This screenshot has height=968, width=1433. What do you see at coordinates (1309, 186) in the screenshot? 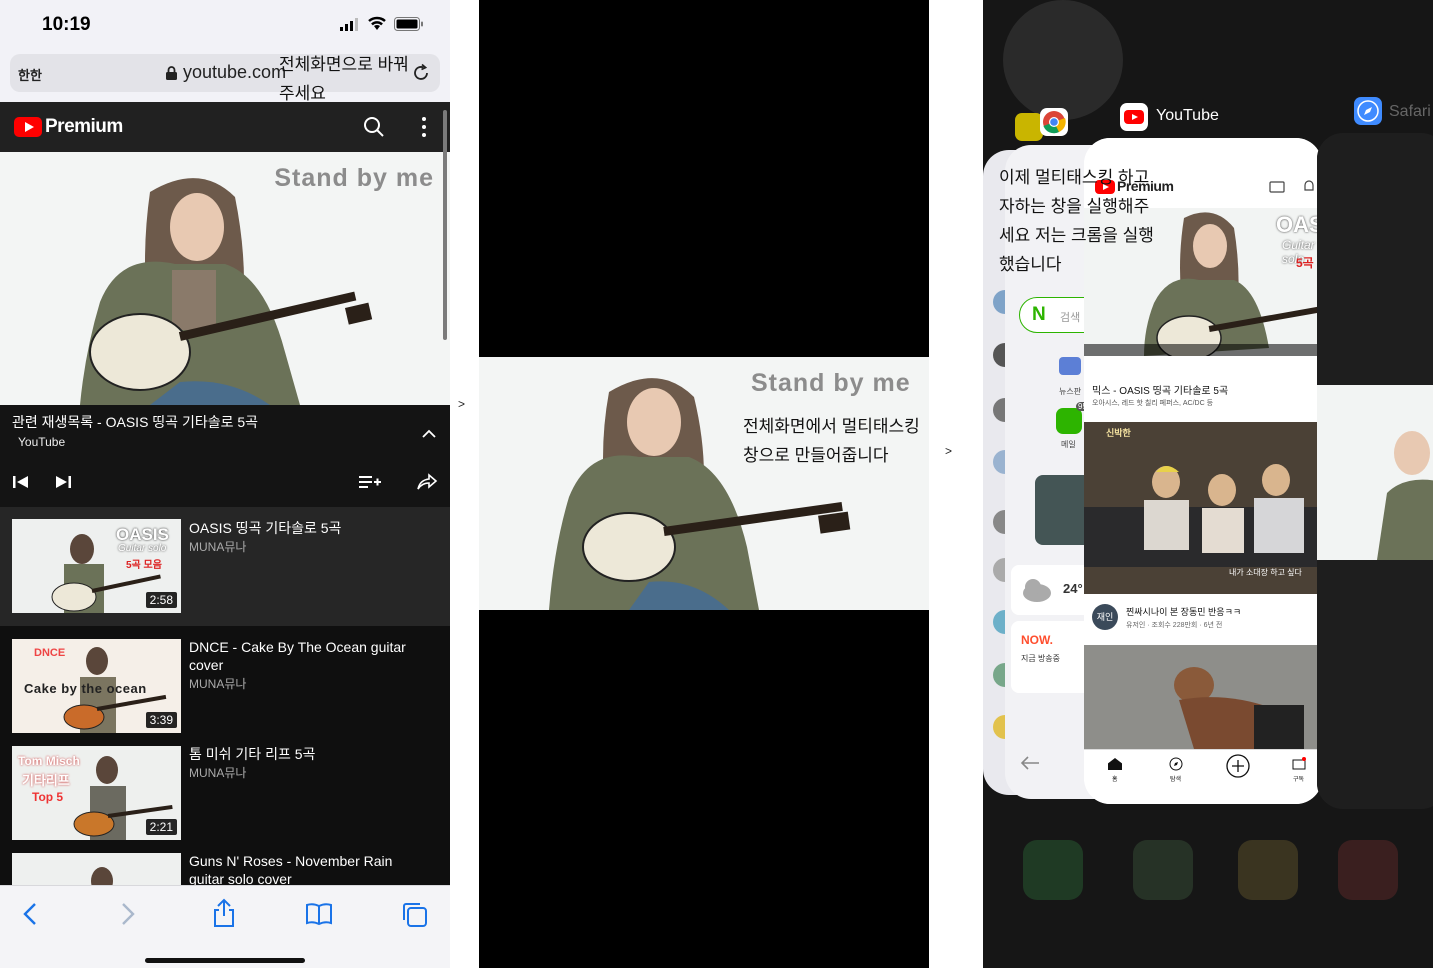
I see `bell-icon` at bounding box center [1309, 186].